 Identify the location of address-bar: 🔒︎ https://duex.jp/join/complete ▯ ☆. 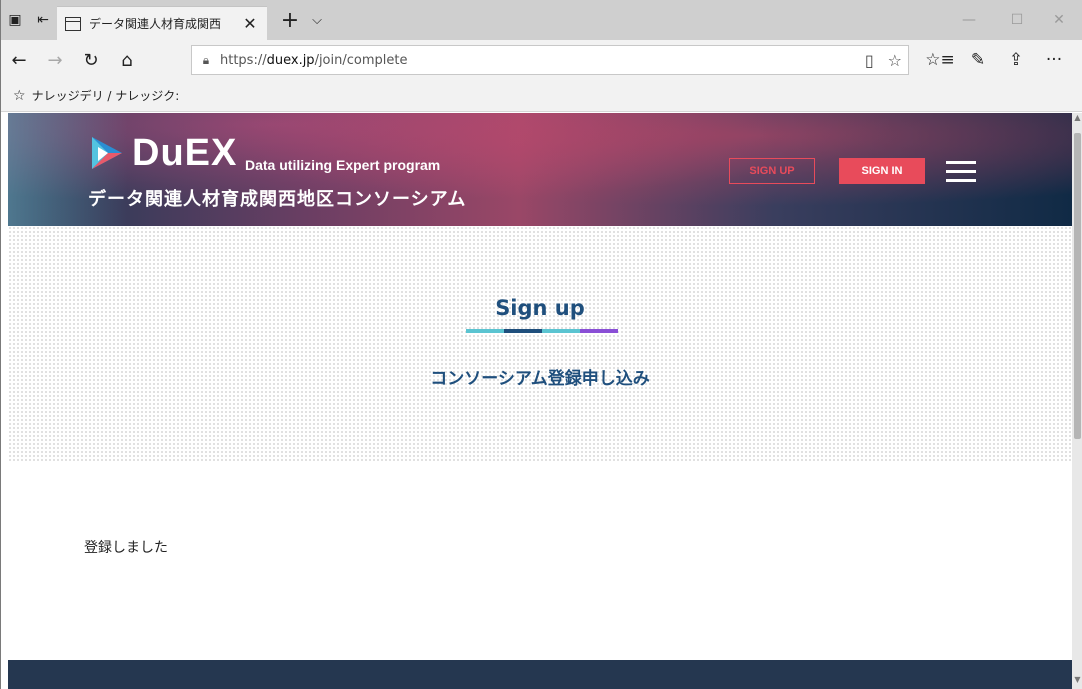
(550, 60).